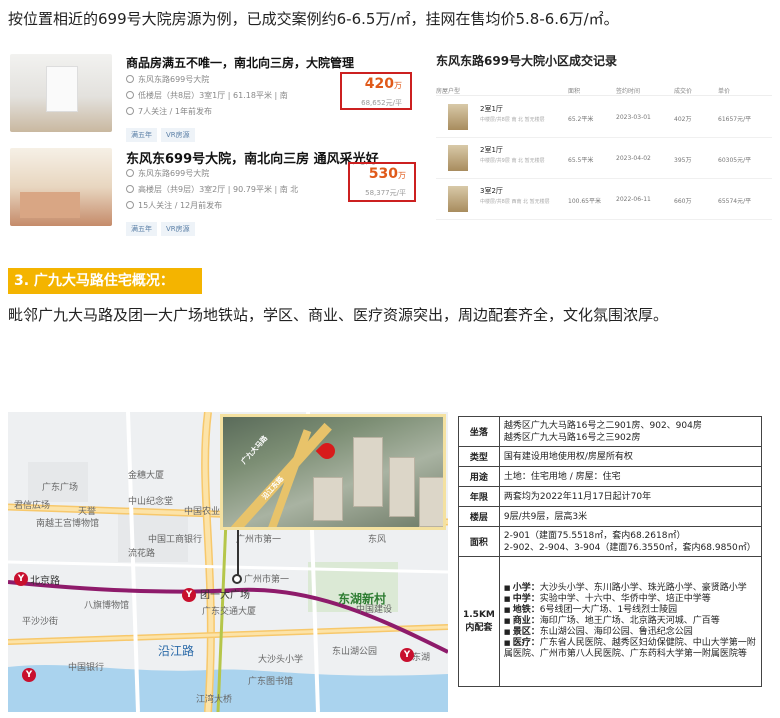 This screenshot has width=780, height=718. What do you see at coordinates (630, 496) in the screenshot?
I see `info-value: 两套均为2022年11月17日起计70年` at bounding box center [630, 496].